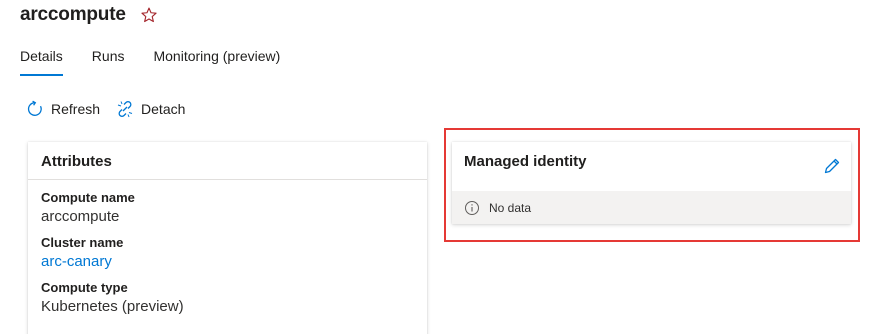 Image resolution: width=887 pixels, height=334 pixels. What do you see at coordinates (163, 109) in the screenshot?
I see `detach-label: Detach` at bounding box center [163, 109].